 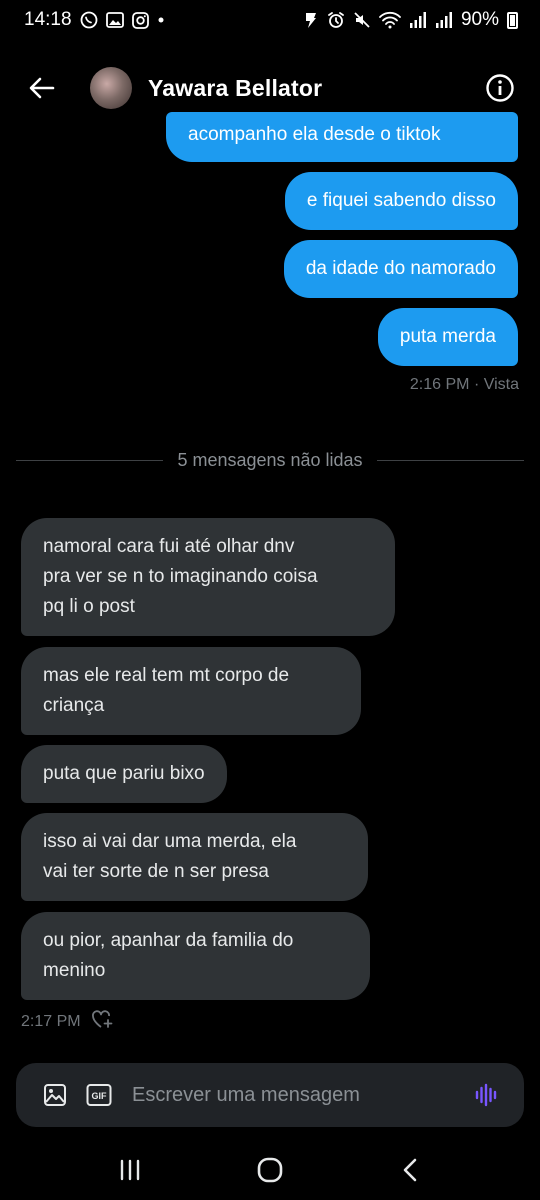 What do you see at coordinates (362, 20) in the screenshot?
I see `mute-icon` at bounding box center [362, 20].